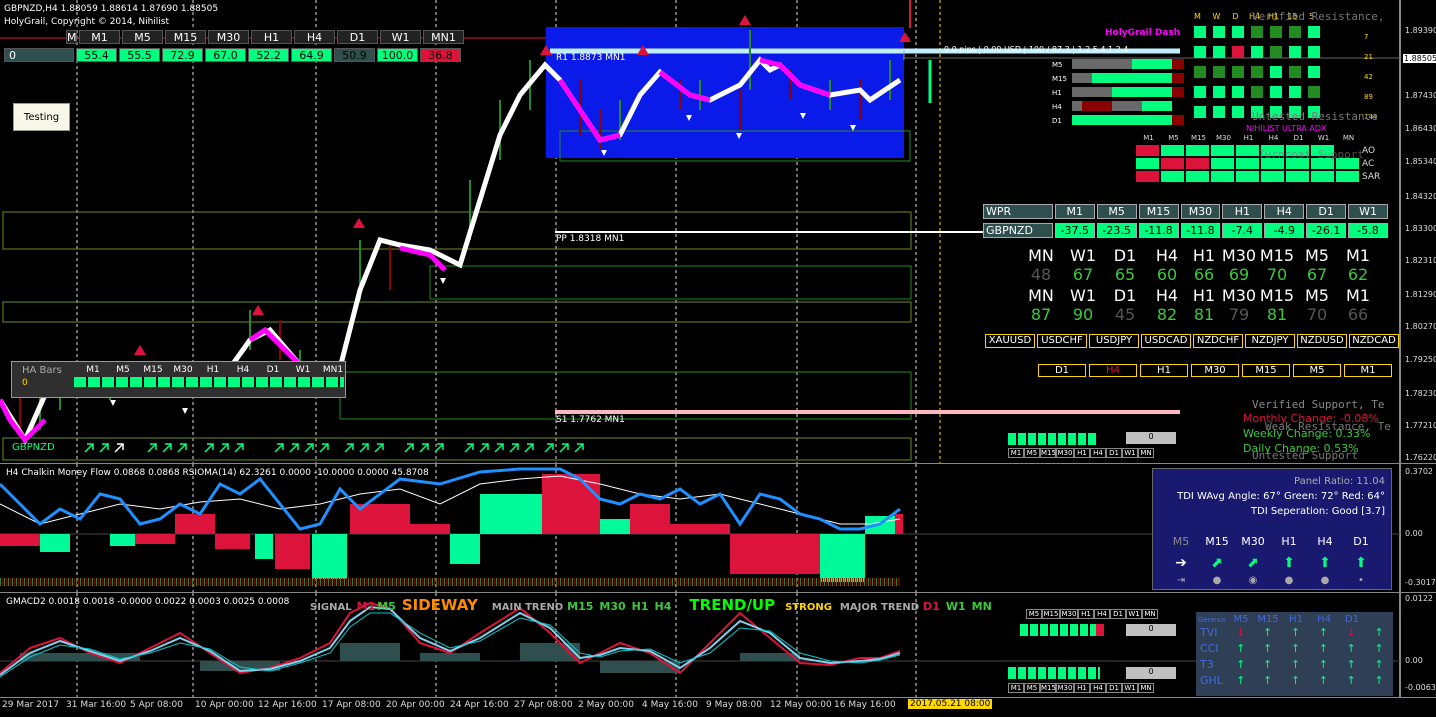  Describe the element at coordinates (1368, 370) in the screenshot. I see `tf-button: M1` at that location.